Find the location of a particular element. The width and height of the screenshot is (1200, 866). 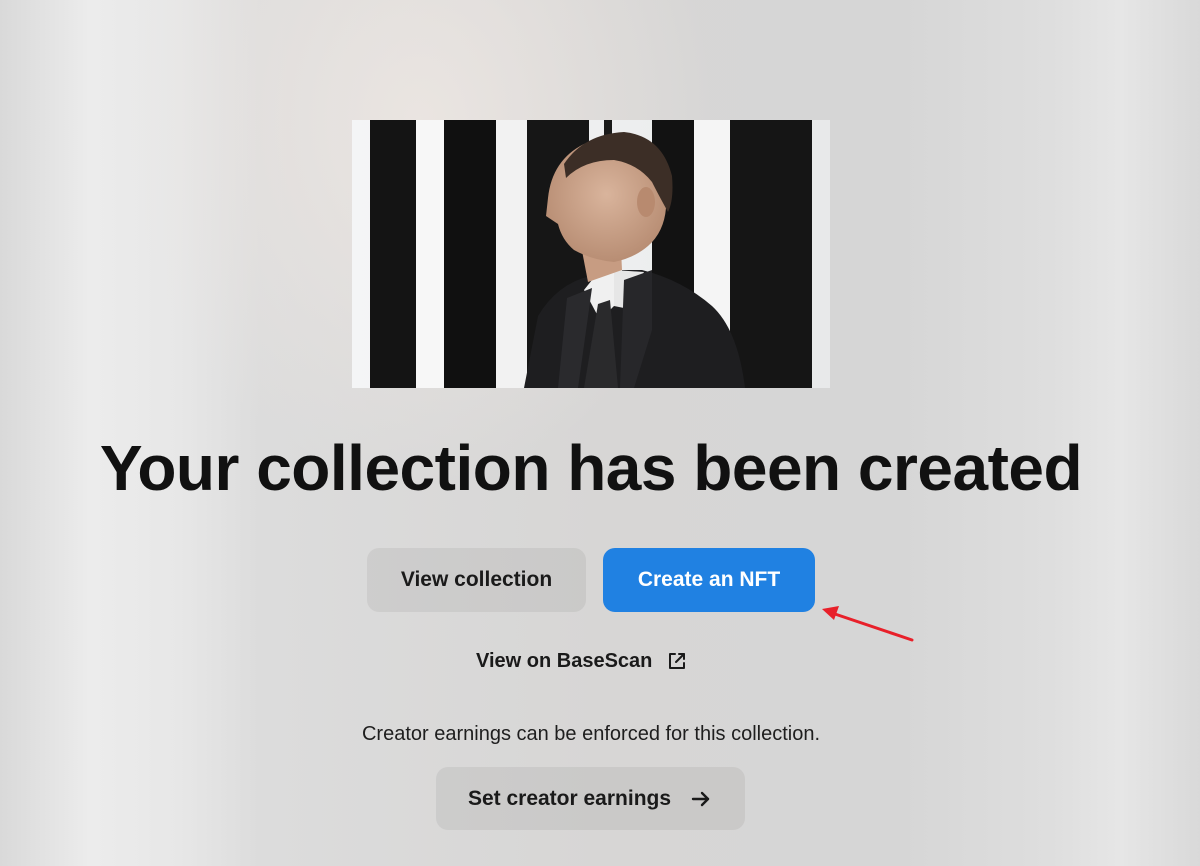

view-on-basescan-label: View on BaseScan is located at coordinates (564, 660).